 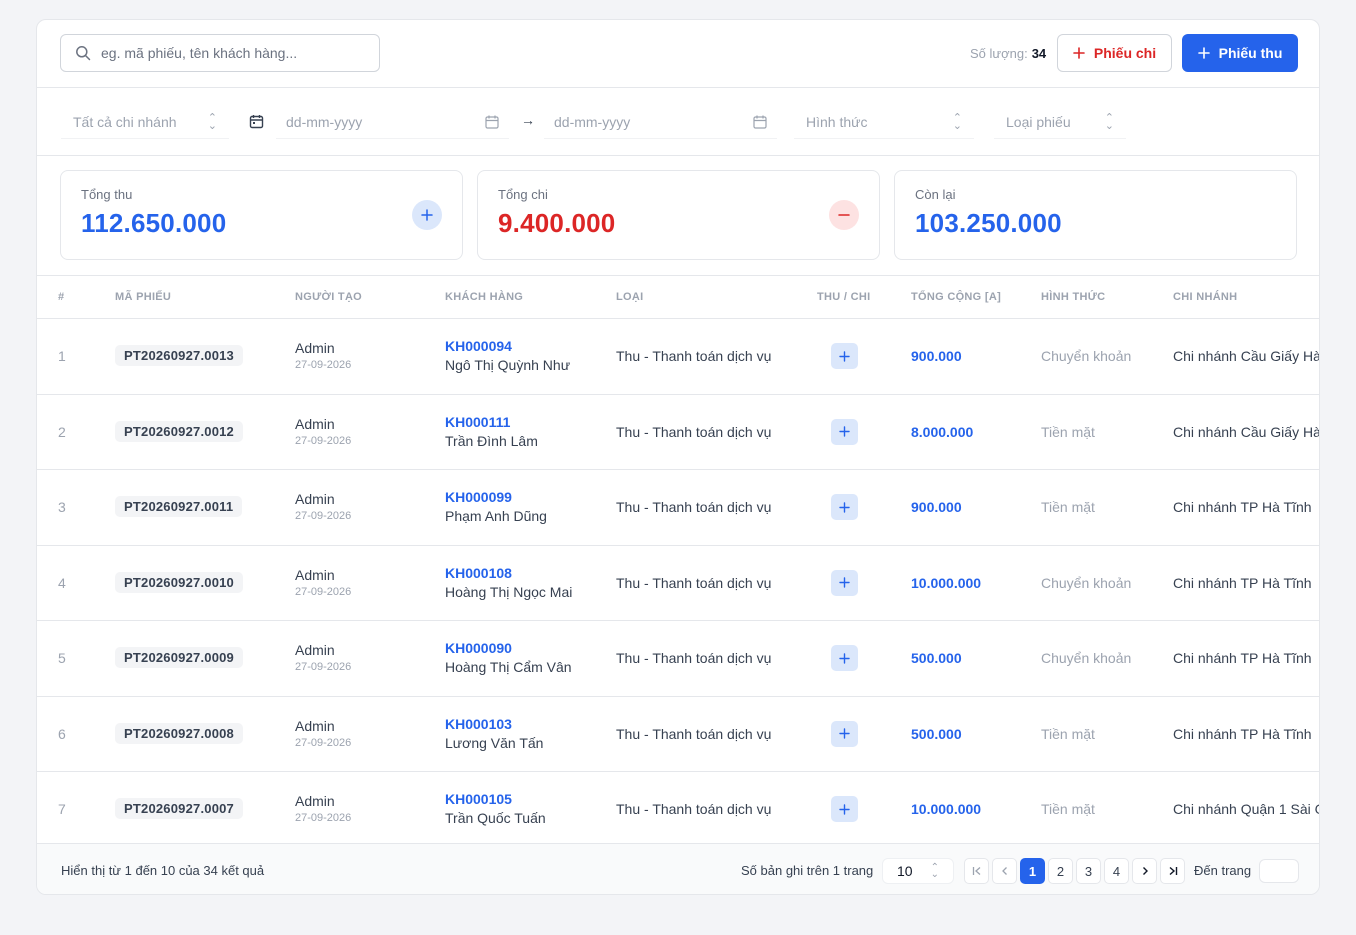 I want to click on branch-name: Chi nhánh Quận 1 Sài Gòn, so click(x=1246, y=809).